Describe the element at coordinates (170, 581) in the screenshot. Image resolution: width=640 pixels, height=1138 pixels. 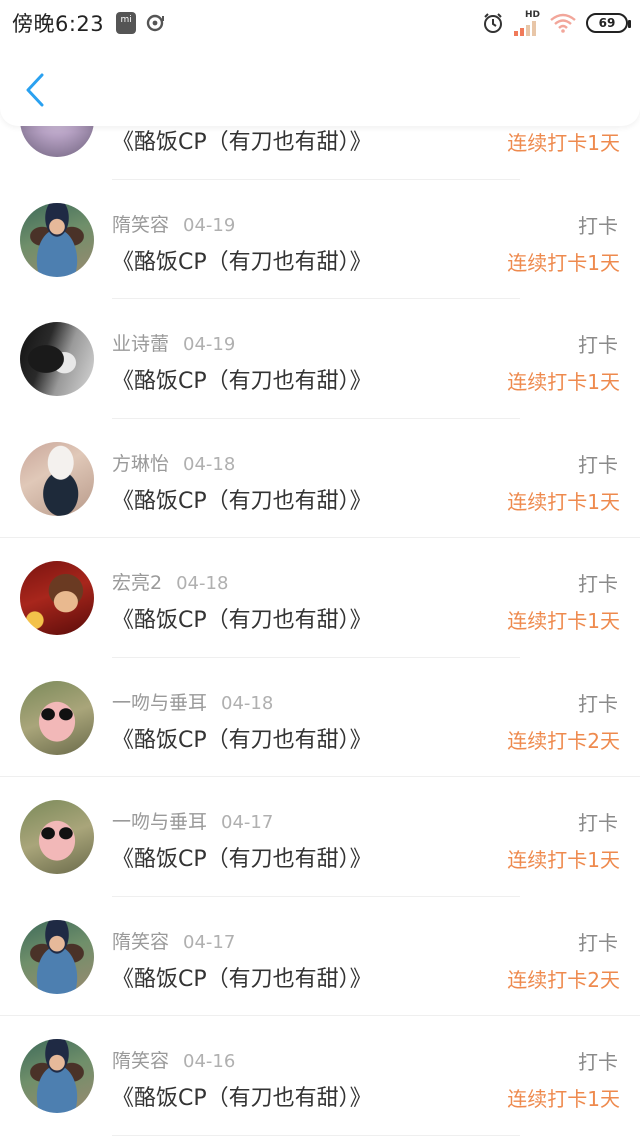
I see `meta-line: 宏亮2 04-18` at that location.